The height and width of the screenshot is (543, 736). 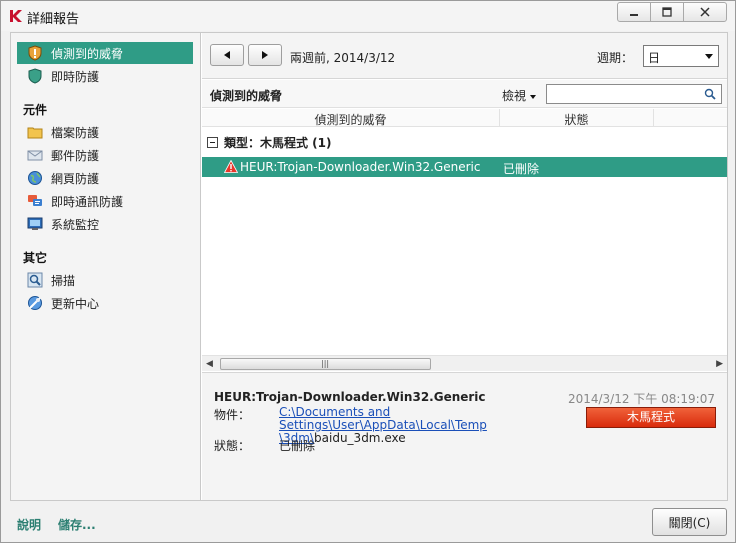 I want to click on kaspersky-logo-icon, so click(x=16, y=16).